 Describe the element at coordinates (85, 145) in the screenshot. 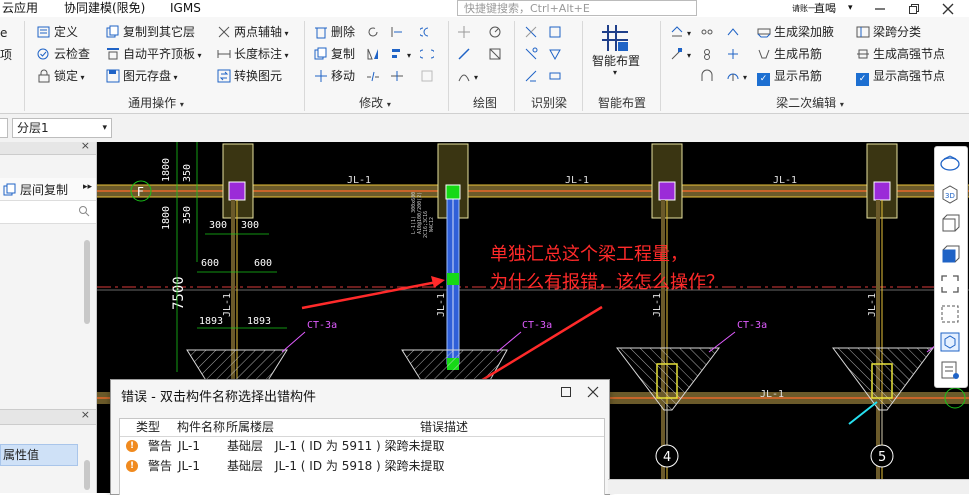

I see `panel-1-close-icon: ×` at that location.